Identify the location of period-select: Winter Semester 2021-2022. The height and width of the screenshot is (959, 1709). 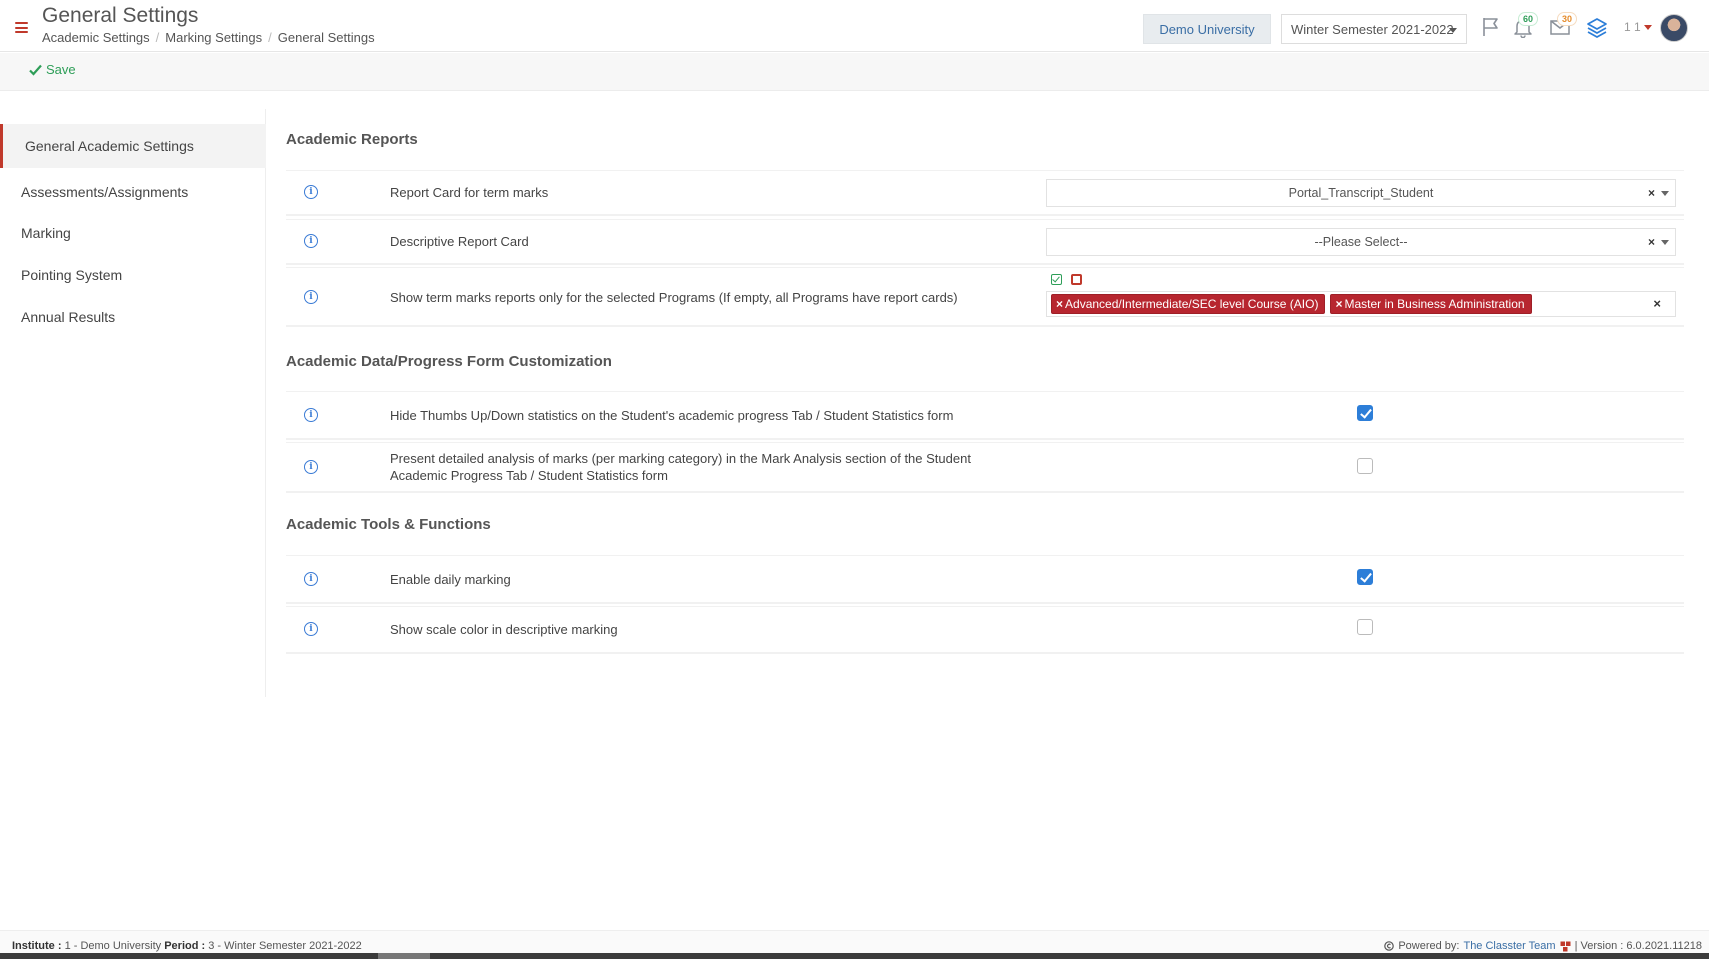
(1374, 29).